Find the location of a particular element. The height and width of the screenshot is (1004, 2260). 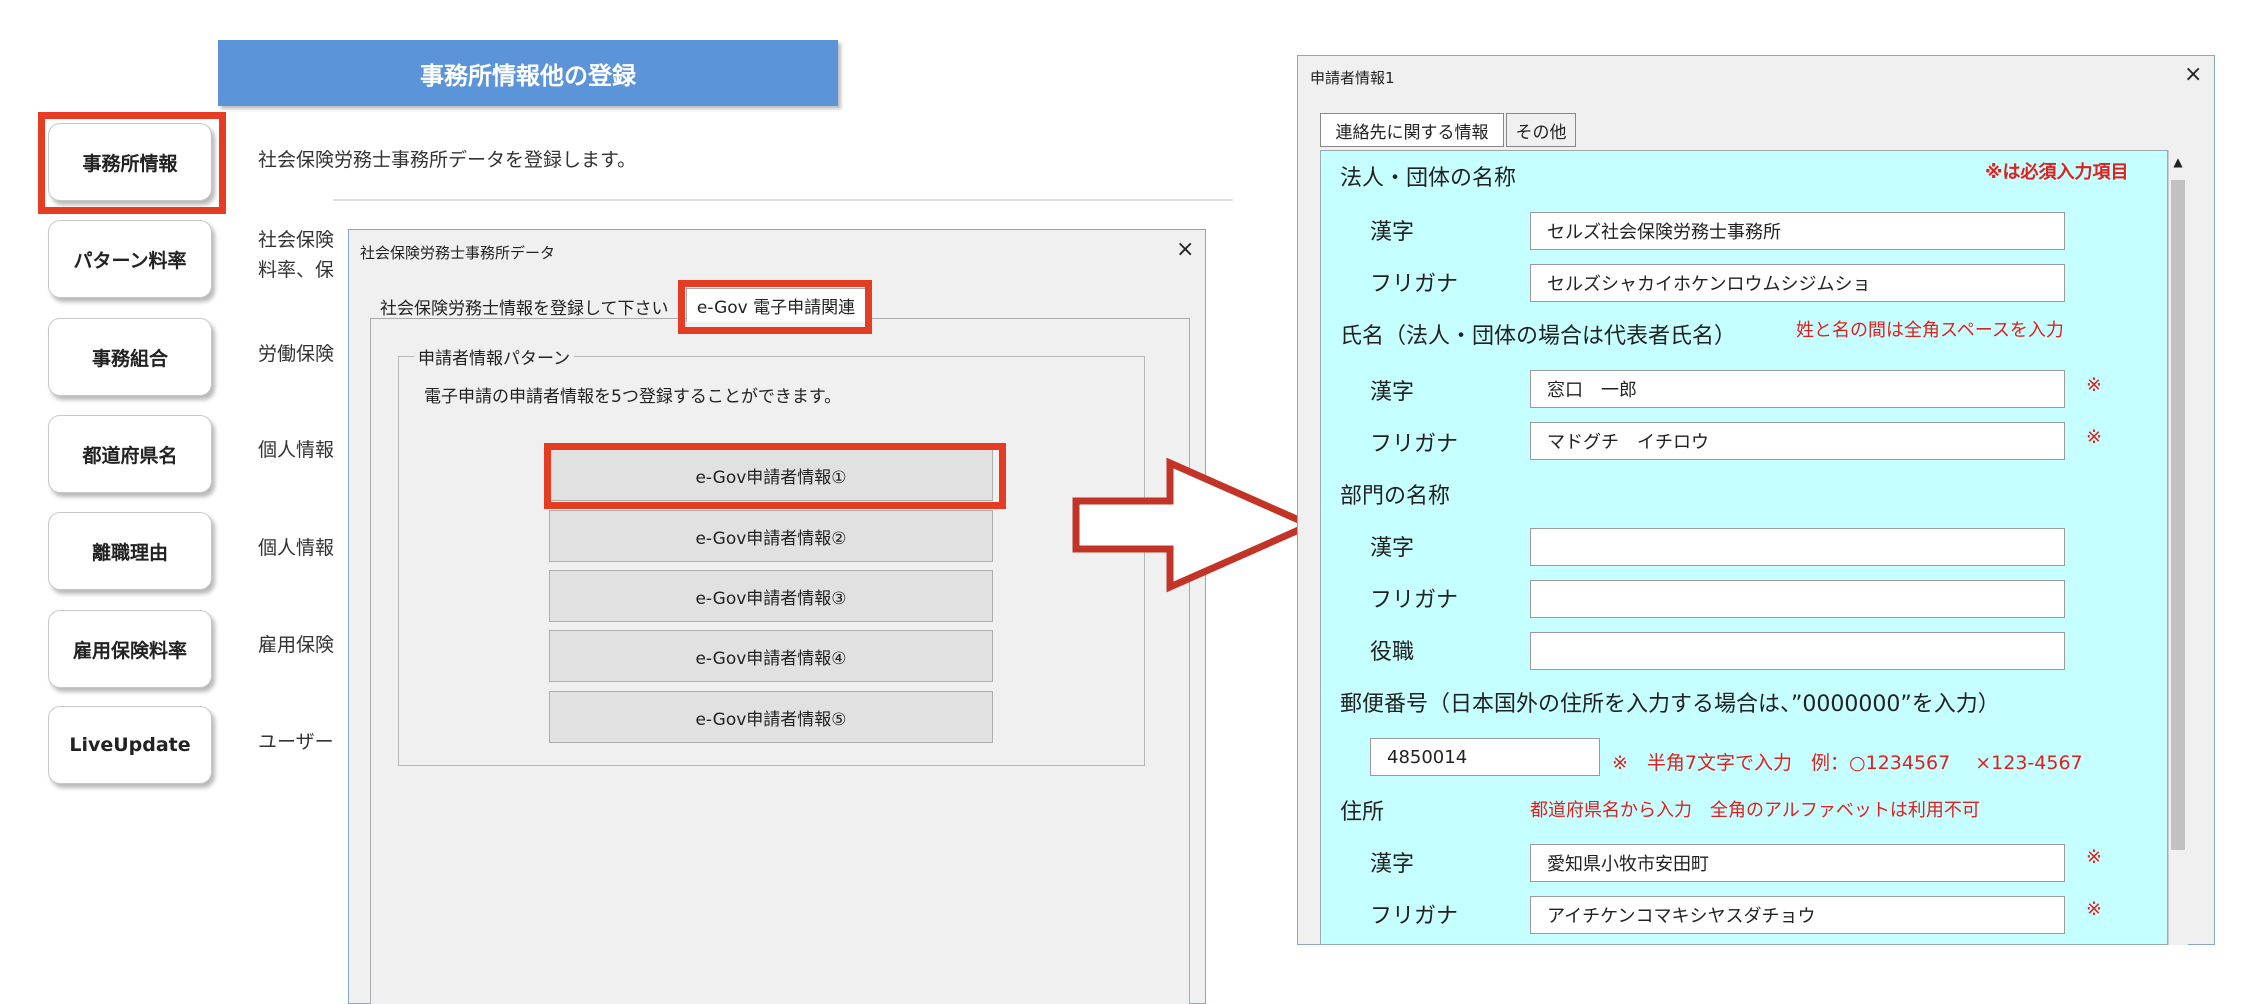

dept-heading: 部門の名称 is located at coordinates (1395, 496).